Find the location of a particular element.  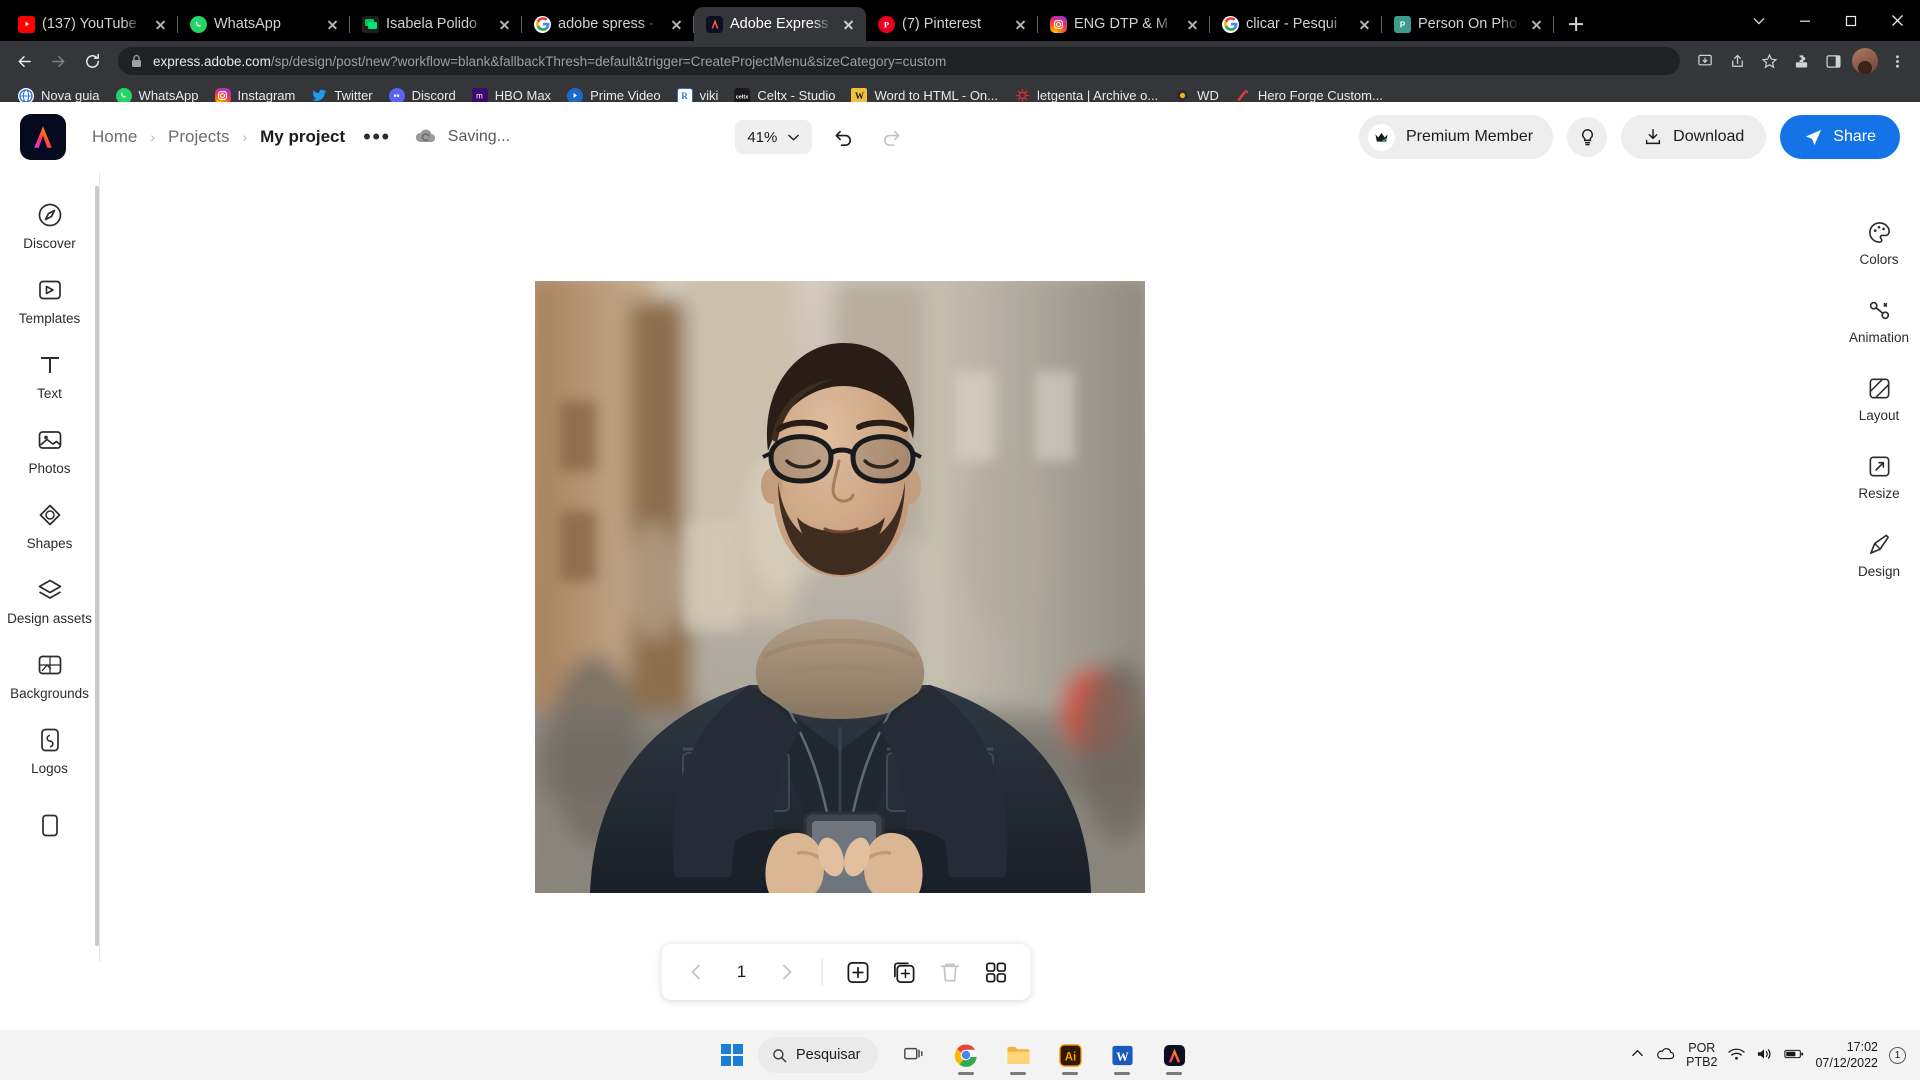

tab-search-icon is located at coordinates (1759, 20).